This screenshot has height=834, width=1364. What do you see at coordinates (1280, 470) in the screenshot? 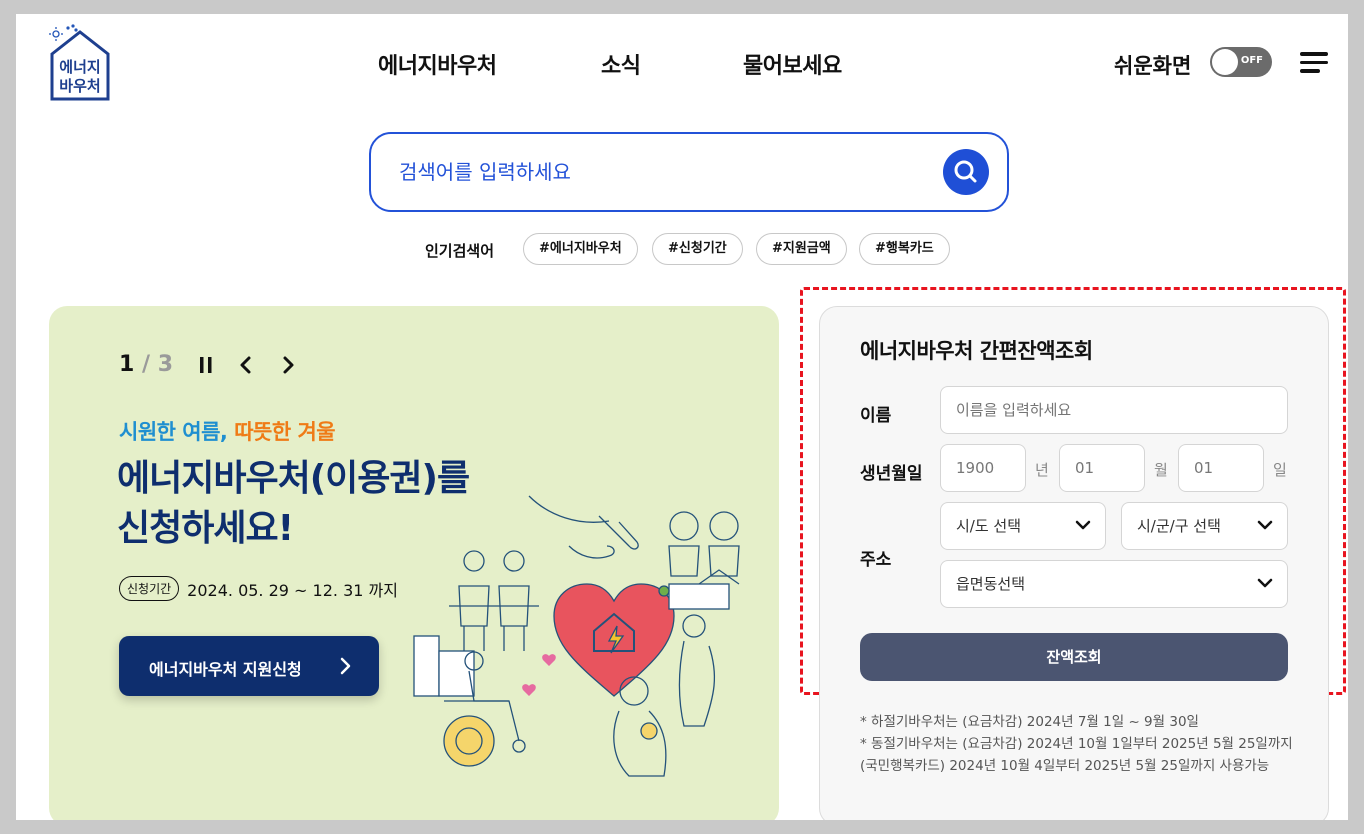
I see `day-unit: 일` at bounding box center [1280, 470].